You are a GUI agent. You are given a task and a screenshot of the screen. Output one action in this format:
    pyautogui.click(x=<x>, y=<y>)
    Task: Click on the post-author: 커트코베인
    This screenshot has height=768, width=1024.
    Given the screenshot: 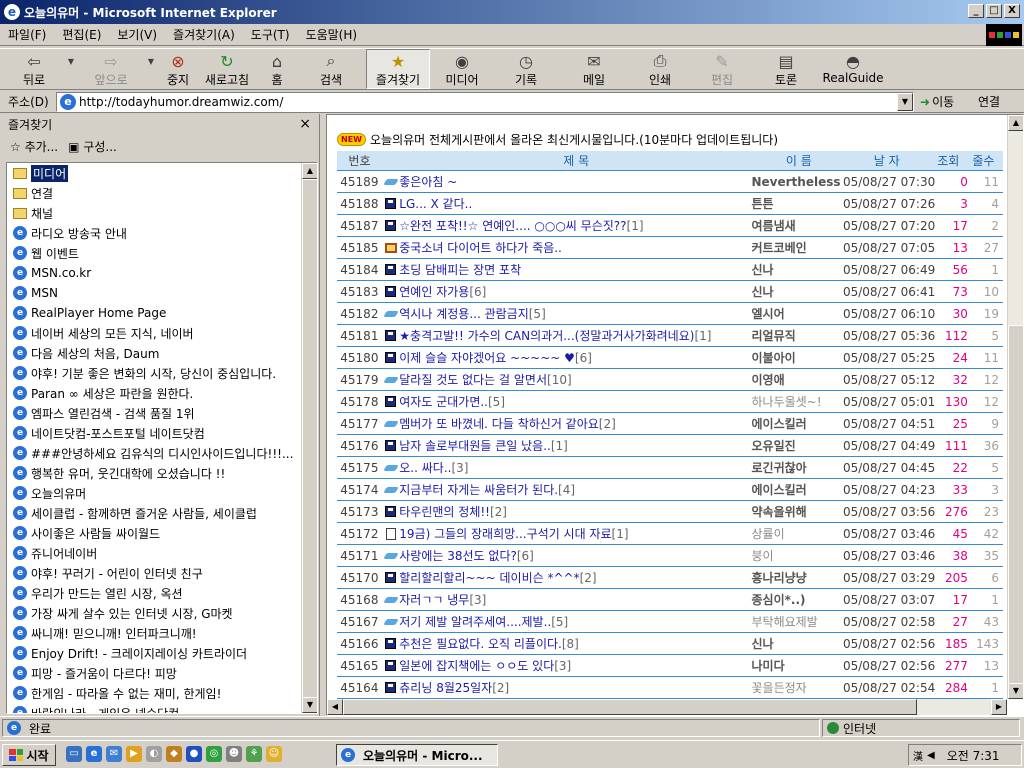 What is the action you would take?
    pyautogui.click(x=796, y=247)
    